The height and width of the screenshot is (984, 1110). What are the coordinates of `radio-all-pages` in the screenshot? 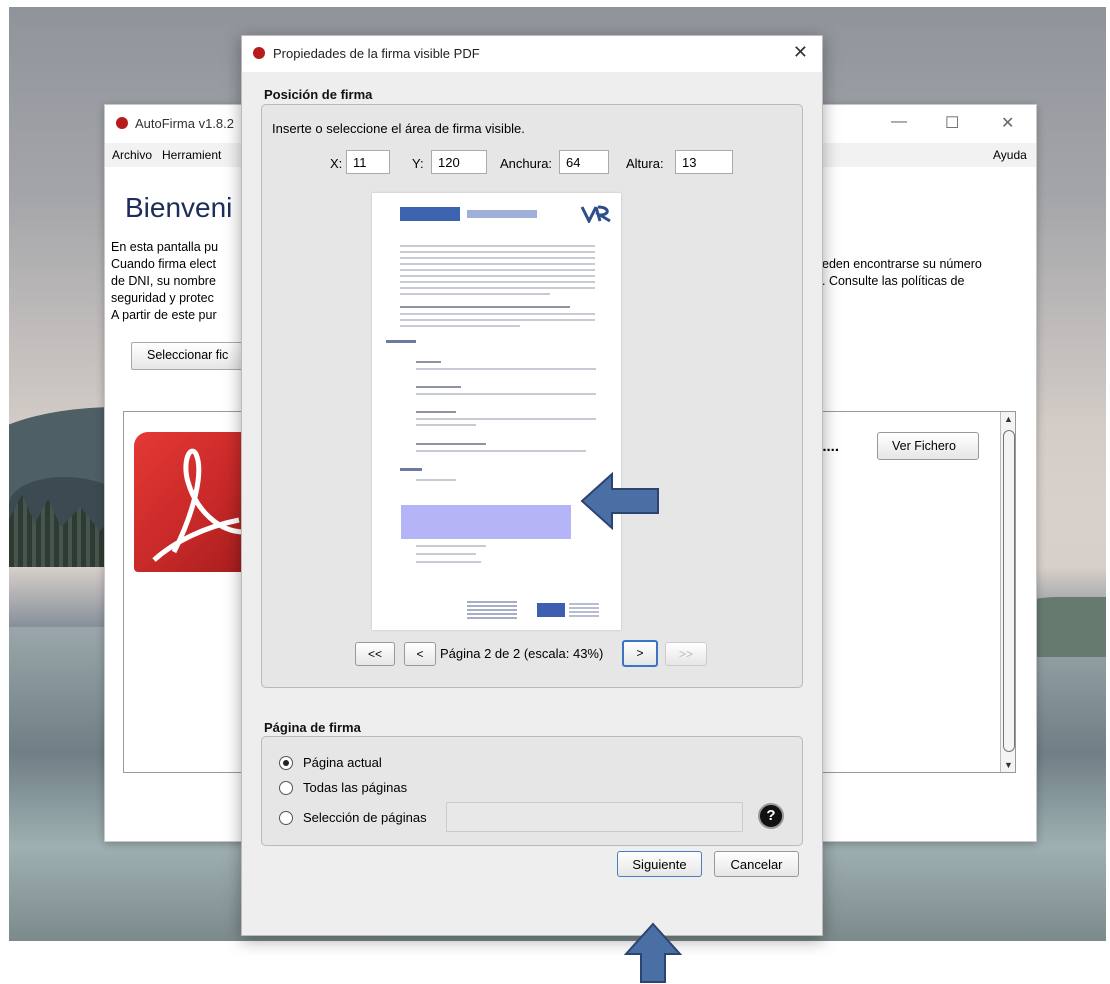 It's located at (286, 788).